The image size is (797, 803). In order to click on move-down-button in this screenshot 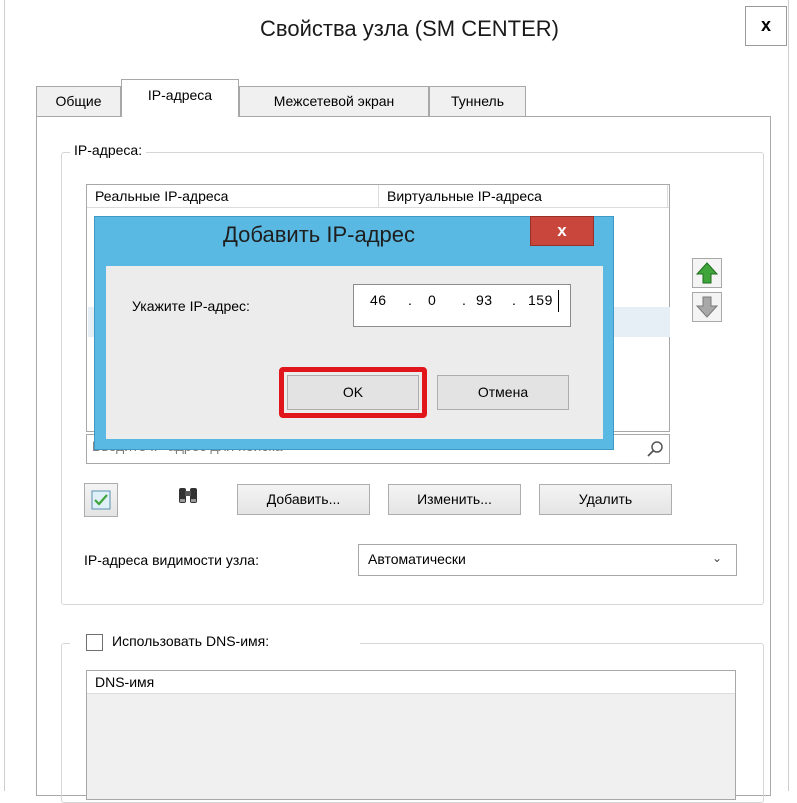, I will do `click(707, 307)`.